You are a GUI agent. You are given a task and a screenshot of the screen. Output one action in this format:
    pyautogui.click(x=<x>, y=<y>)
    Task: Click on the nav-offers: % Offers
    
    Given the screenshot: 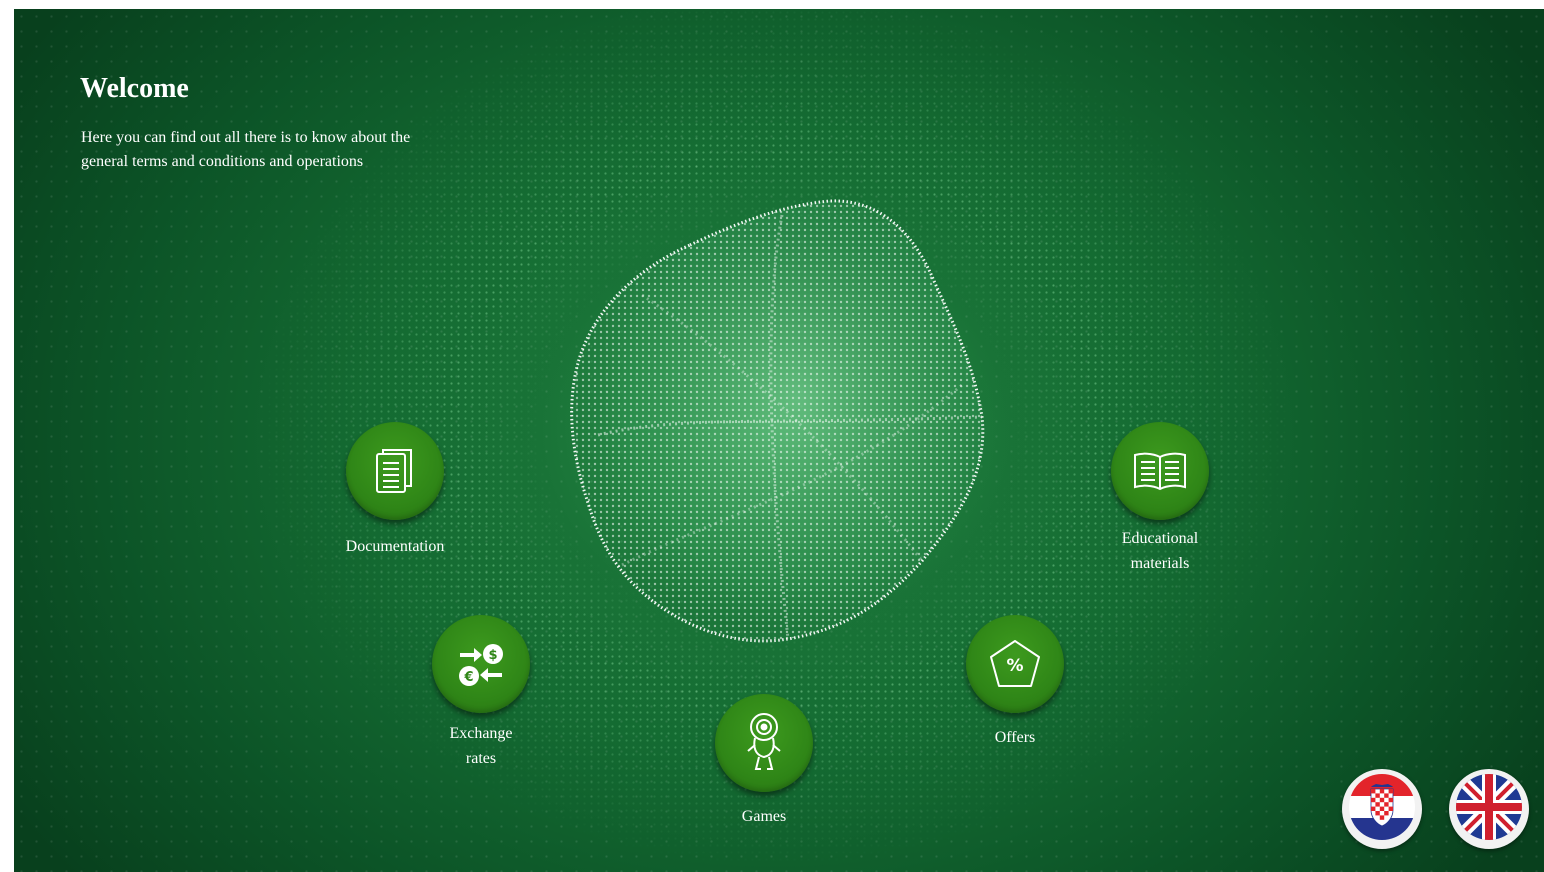 What is the action you would take?
    pyautogui.click(x=1015, y=682)
    